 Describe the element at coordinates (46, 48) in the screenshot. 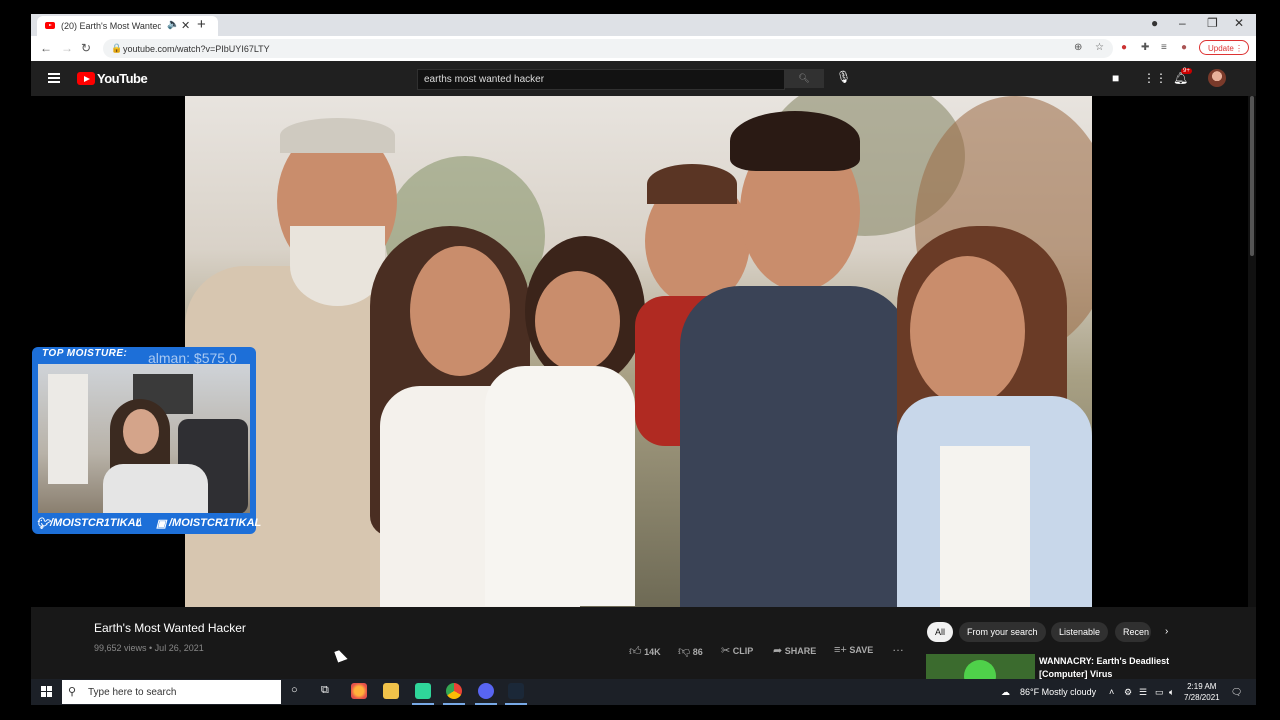

I see `back-arrow-icon: ←` at that location.